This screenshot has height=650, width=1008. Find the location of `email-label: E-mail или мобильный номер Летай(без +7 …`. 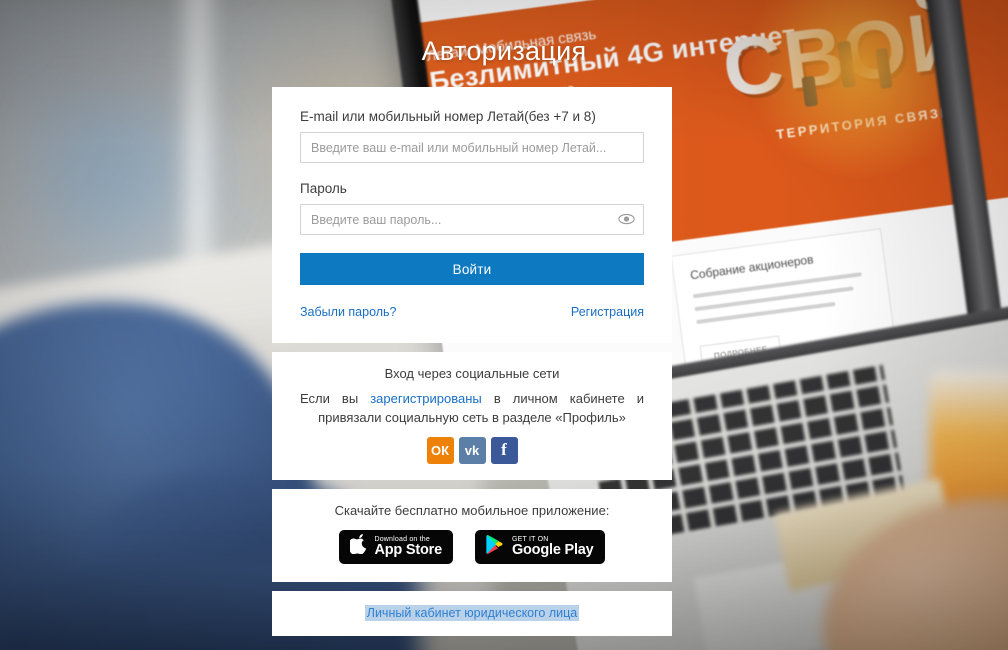

email-label: E-mail или мобильный номер Летай(без +7 … is located at coordinates (448, 116).